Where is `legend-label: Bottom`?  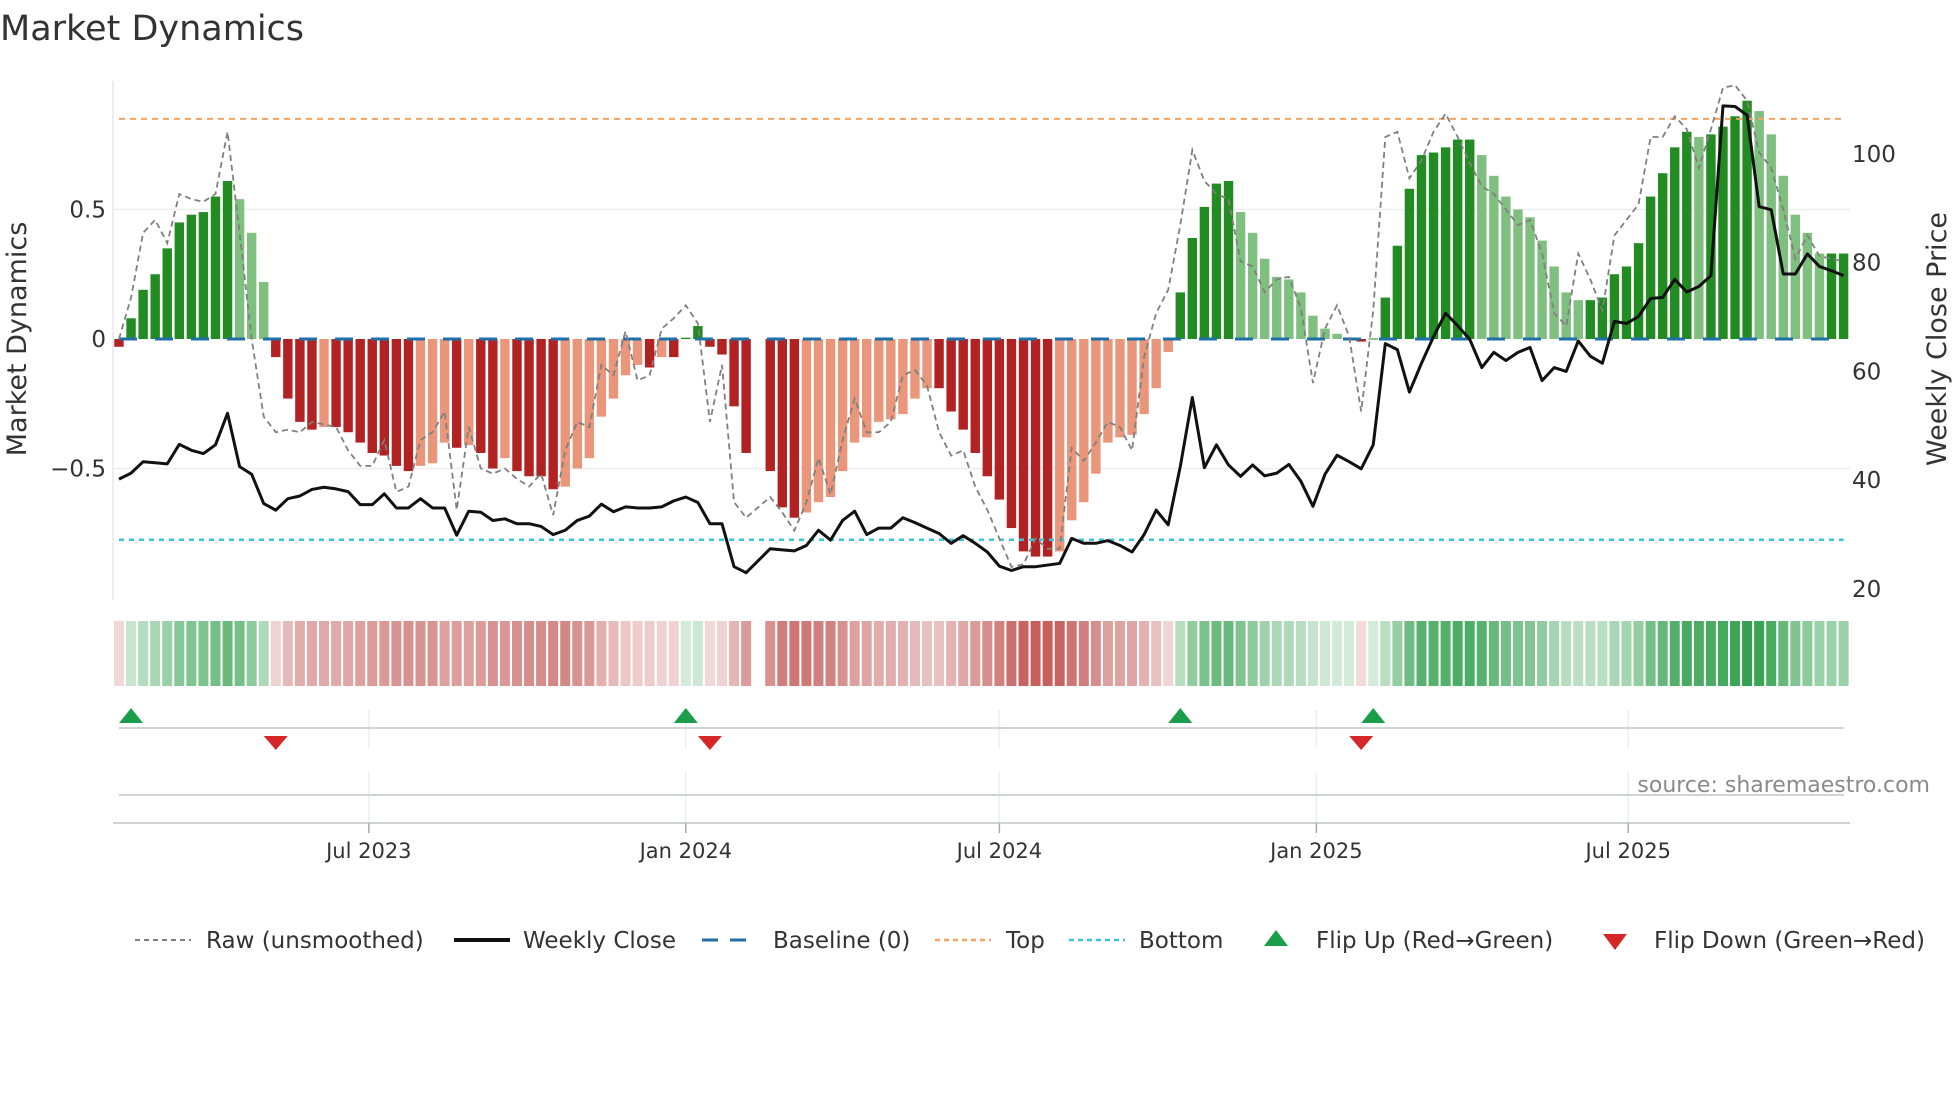
legend-label: Bottom is located at coordinates (1181, 941).